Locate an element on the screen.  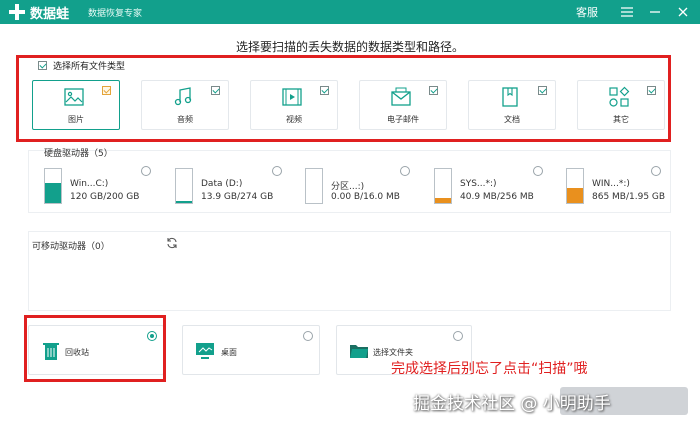
drive-name: 分区...:) is located at coordinates (348, 187).